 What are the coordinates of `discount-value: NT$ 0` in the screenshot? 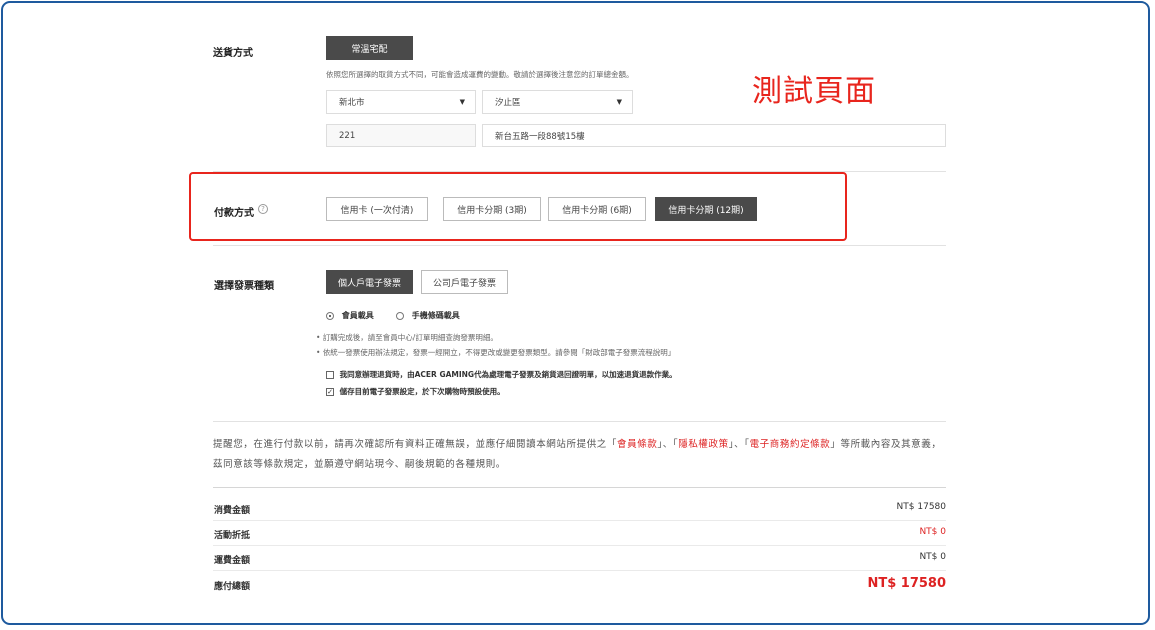 It's located at (932, 532).